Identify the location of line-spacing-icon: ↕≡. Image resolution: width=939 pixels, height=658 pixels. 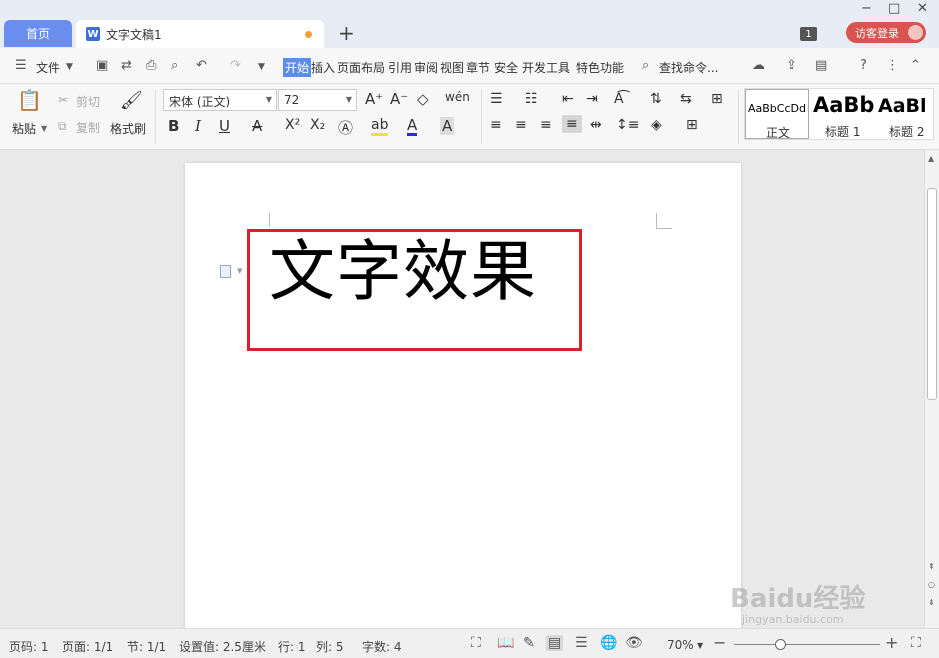
(627, 125).